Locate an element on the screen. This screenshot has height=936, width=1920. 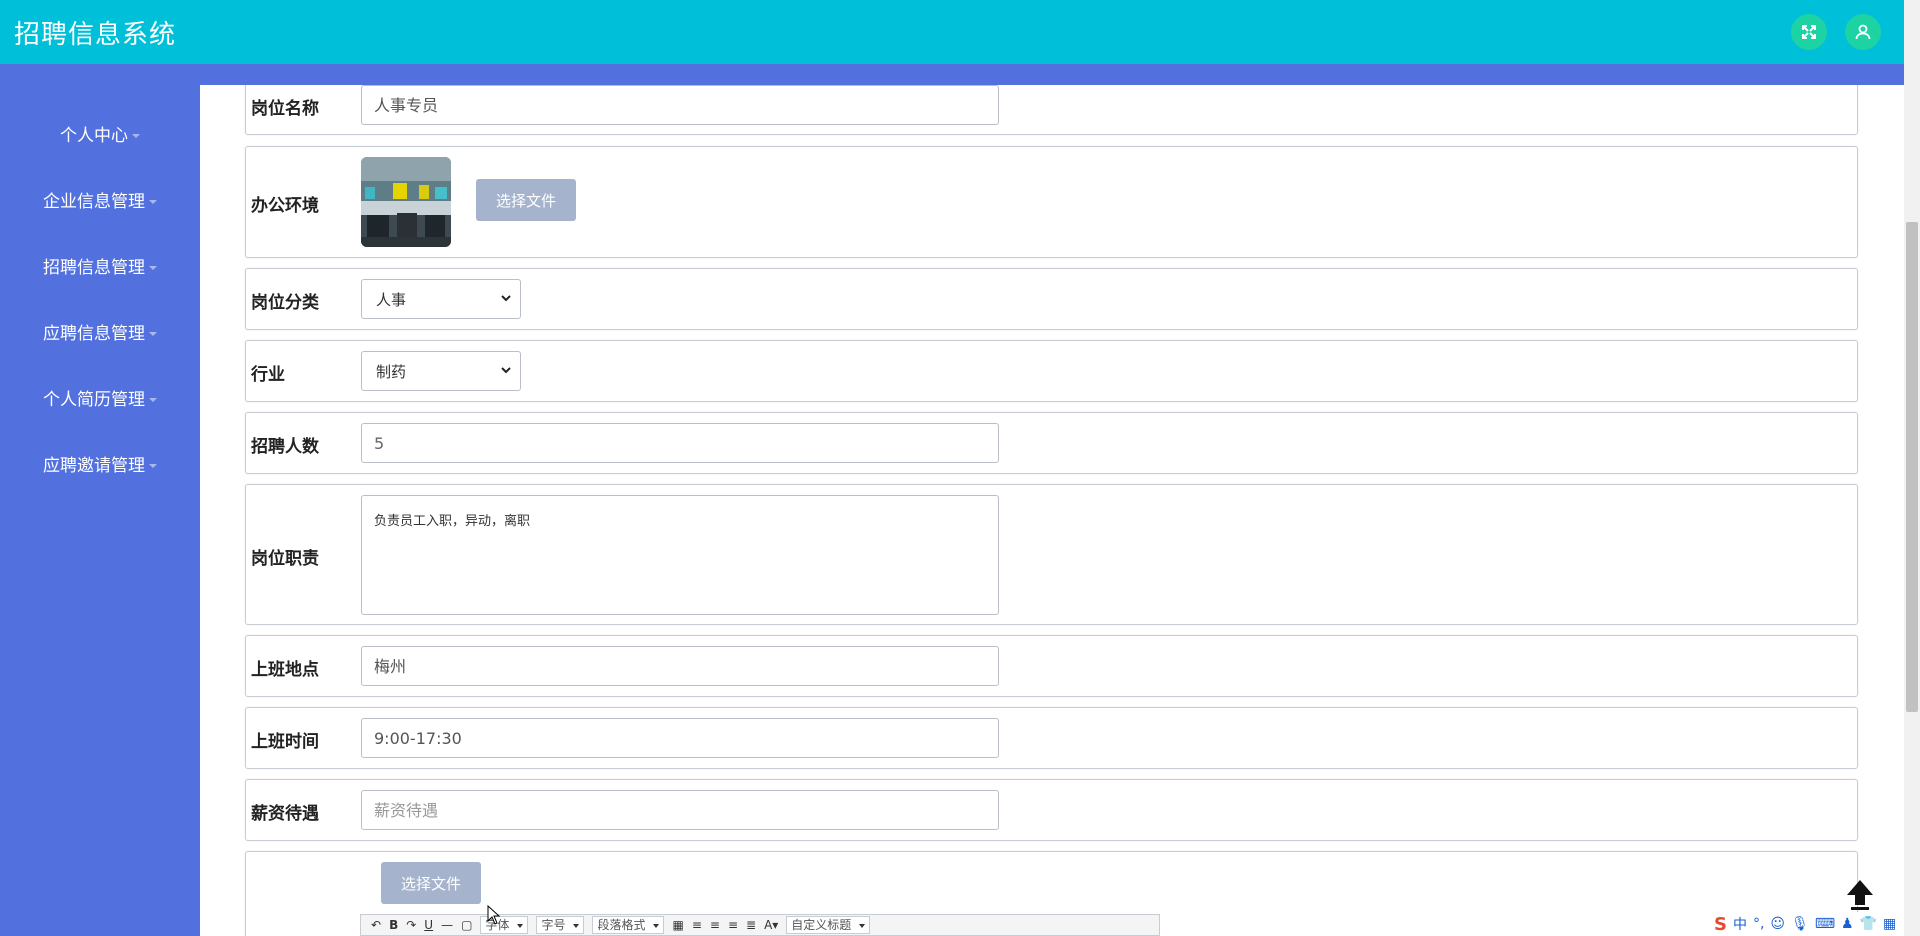
sidebar-item-recruitment-info: 招聘信息管理 is located at coordinates (100, 265).